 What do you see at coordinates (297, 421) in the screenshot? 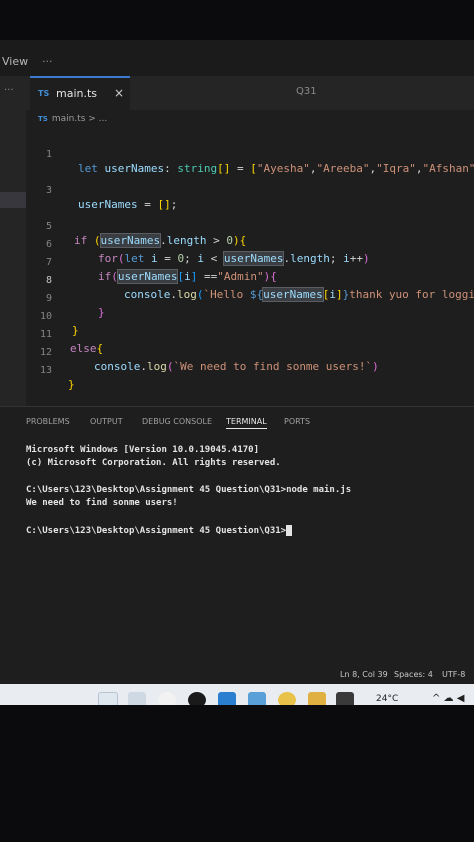
I see `tab-ports: PORTS` at bounding box center [297, 421].